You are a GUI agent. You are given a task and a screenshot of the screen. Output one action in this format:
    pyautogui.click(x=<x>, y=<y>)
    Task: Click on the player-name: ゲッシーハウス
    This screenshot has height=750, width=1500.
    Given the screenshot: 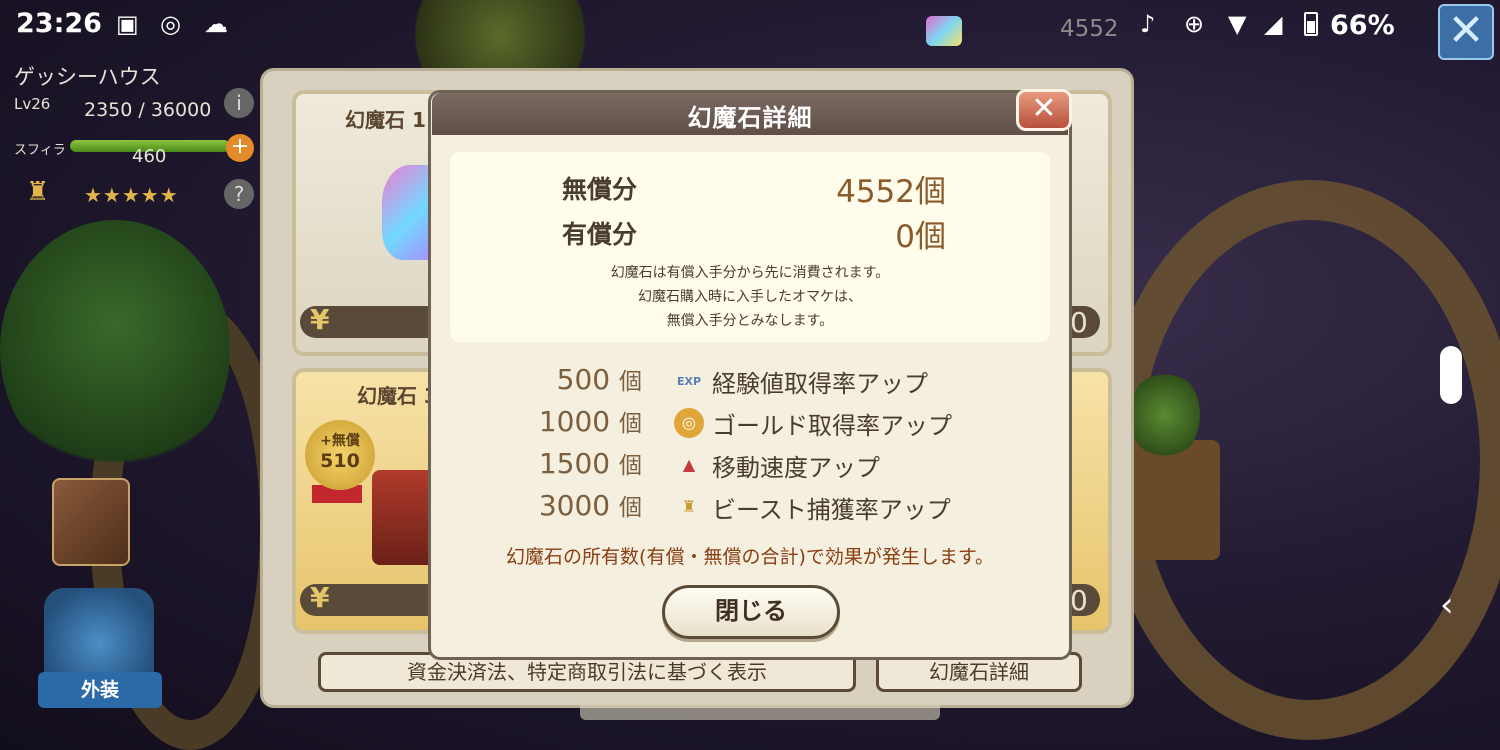 What is the action you would take?
    pyautogui.click(x=87, y=77)
    